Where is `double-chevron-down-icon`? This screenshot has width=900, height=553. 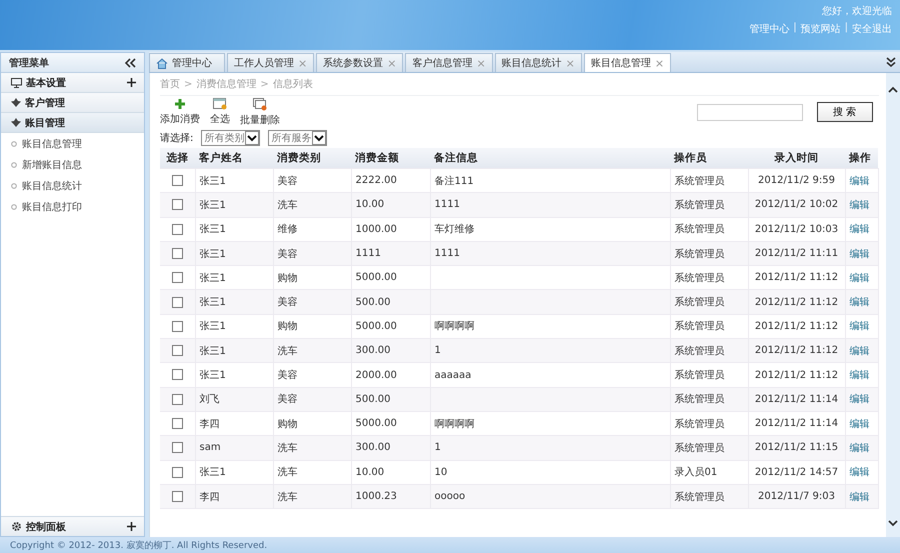 double-chevron-down-icon is located at coordinates (891, 62).